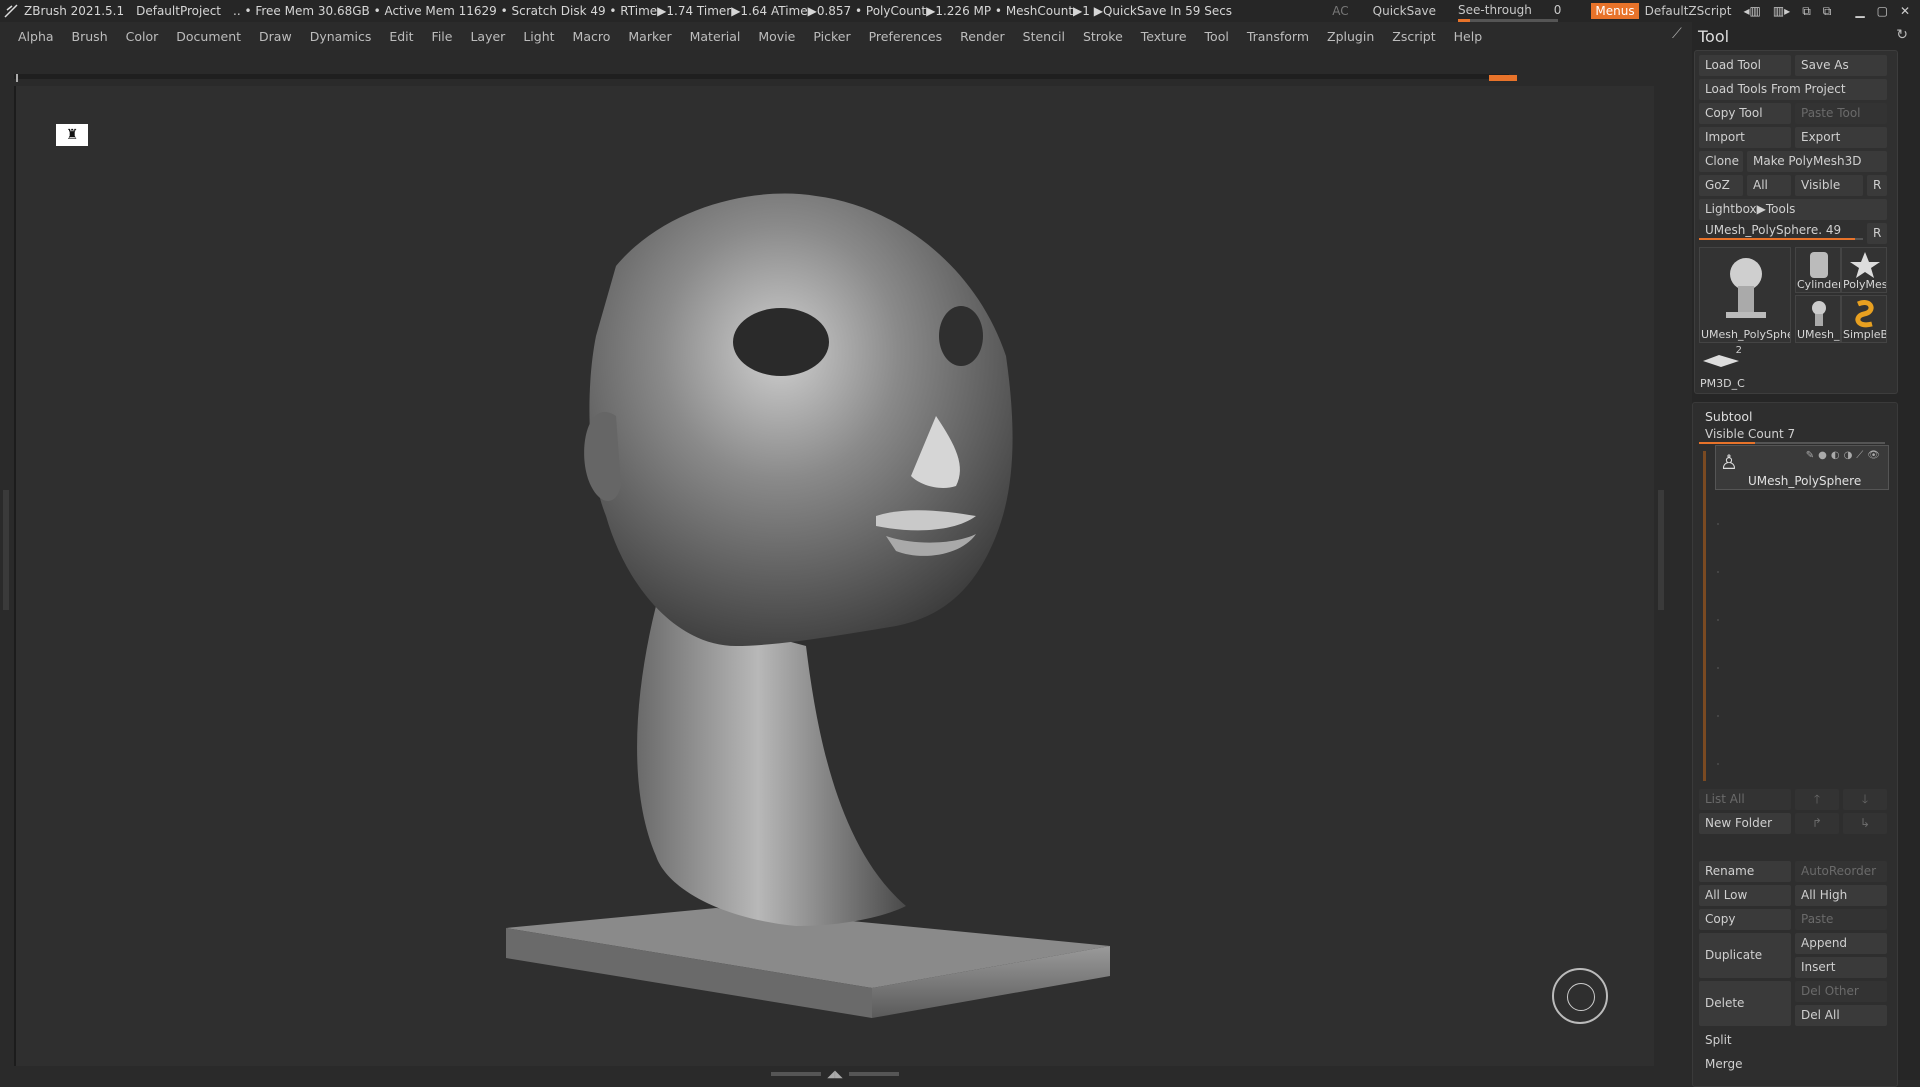  What do you see at coordinates (1615, 11) in the screenshot?
I see `menus-toggle-button: Menus` at bounding box center [1615, 11].